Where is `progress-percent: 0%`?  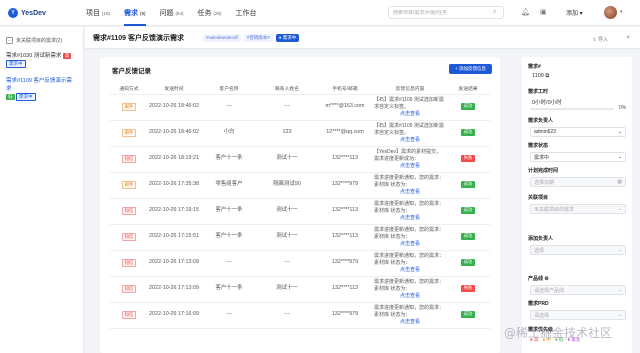
progress-percent: 0% is located at coordinates (623, 108).